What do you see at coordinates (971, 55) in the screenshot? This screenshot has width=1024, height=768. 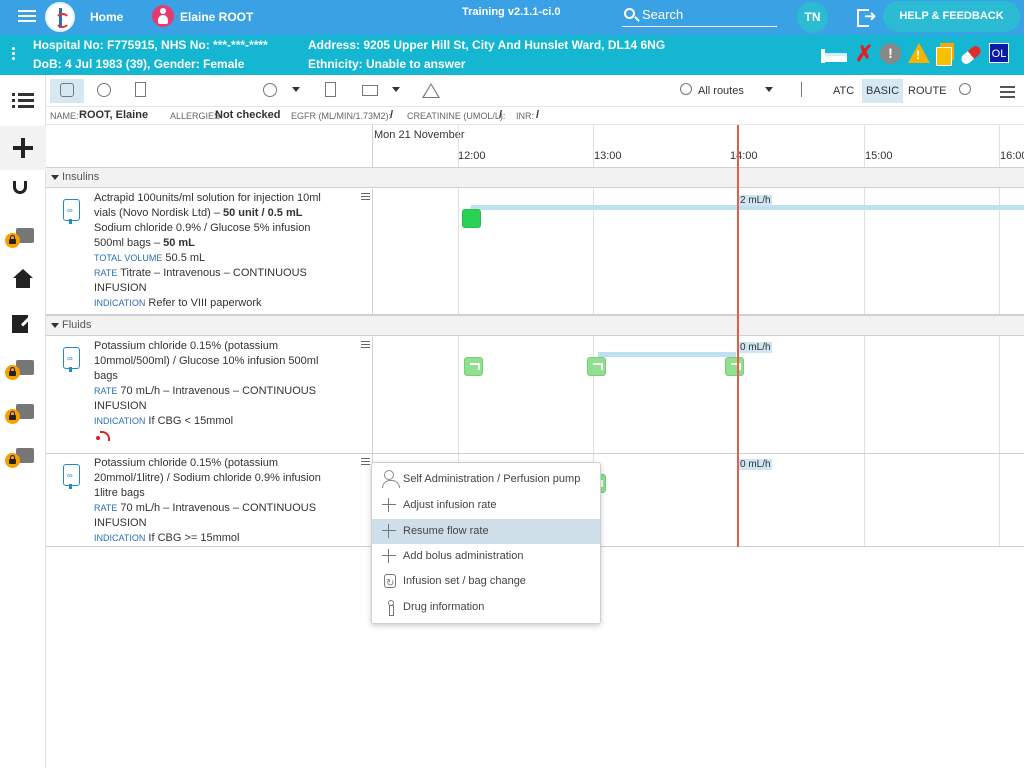 I see `pill-icon` at bounding box center [971, 55].